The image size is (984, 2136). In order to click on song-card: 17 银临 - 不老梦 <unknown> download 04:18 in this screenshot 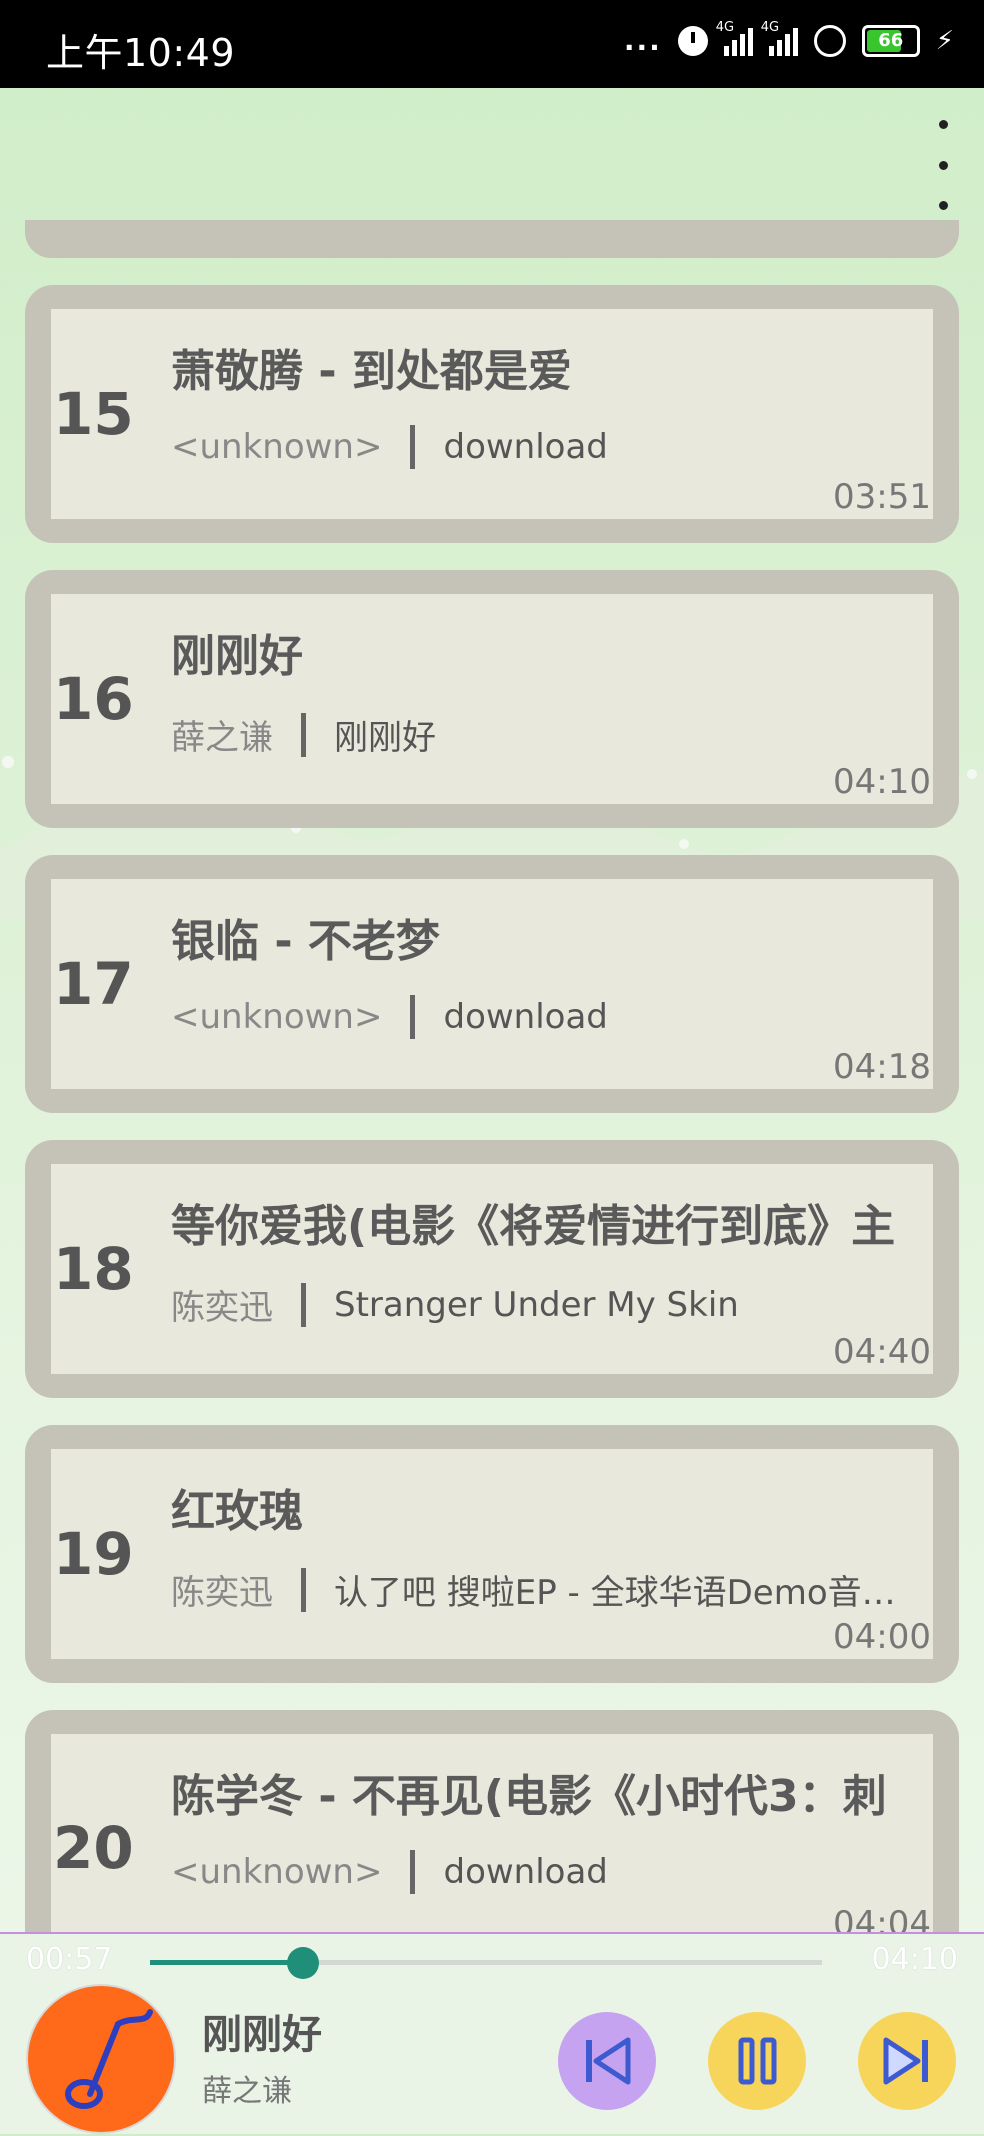, I will do `click(492, 984)`.